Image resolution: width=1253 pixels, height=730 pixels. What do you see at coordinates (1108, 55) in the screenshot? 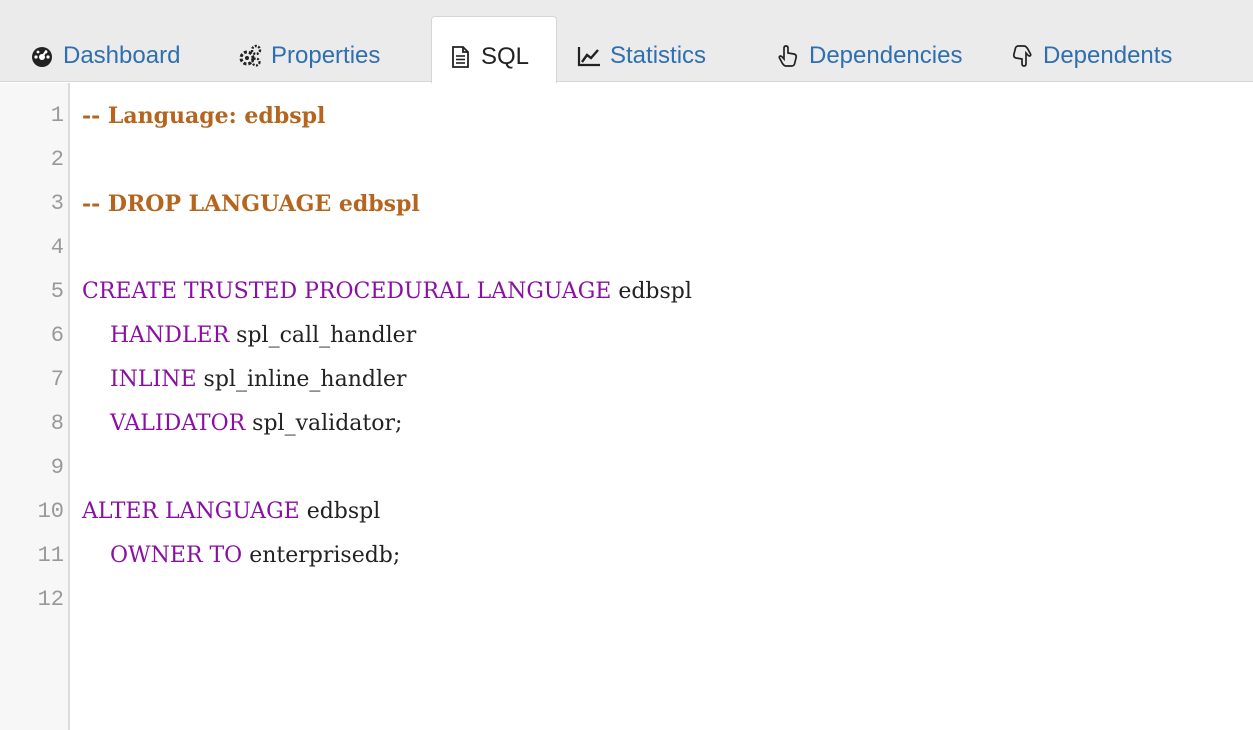
I see `tab-label: Dependents` at bounding box center [1108, 55].